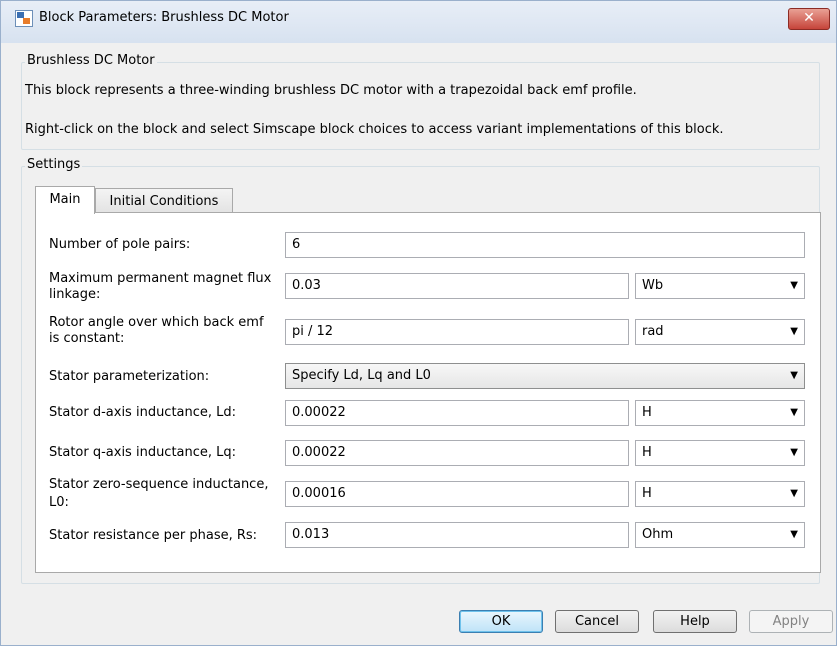 Image resolution: width=837 pixels, height=646 pixels. What do you see at coordinates (457, 535) in the screenshot?
I see `rs-input: 0.013` at bounding box center [457, 535].